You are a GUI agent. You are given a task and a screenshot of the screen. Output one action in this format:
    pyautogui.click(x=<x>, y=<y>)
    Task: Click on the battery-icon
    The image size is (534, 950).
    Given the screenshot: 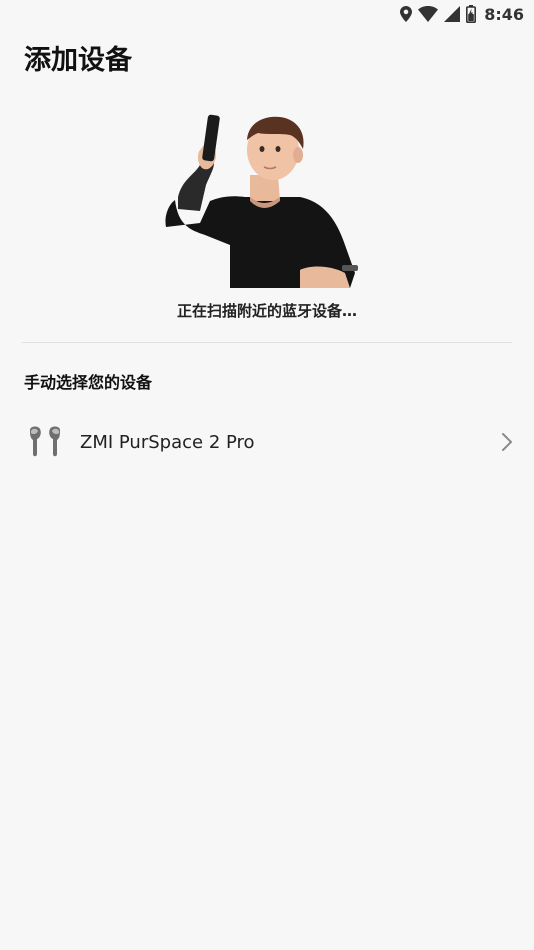 What is the action you would take?
    pyautogui.click(x=471, y=14)
    